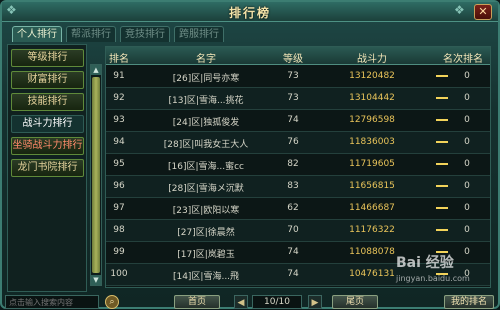  I want to click on table-row: 91 [26]区|同号亦寒 73 13120482 0, so click(298, 77).